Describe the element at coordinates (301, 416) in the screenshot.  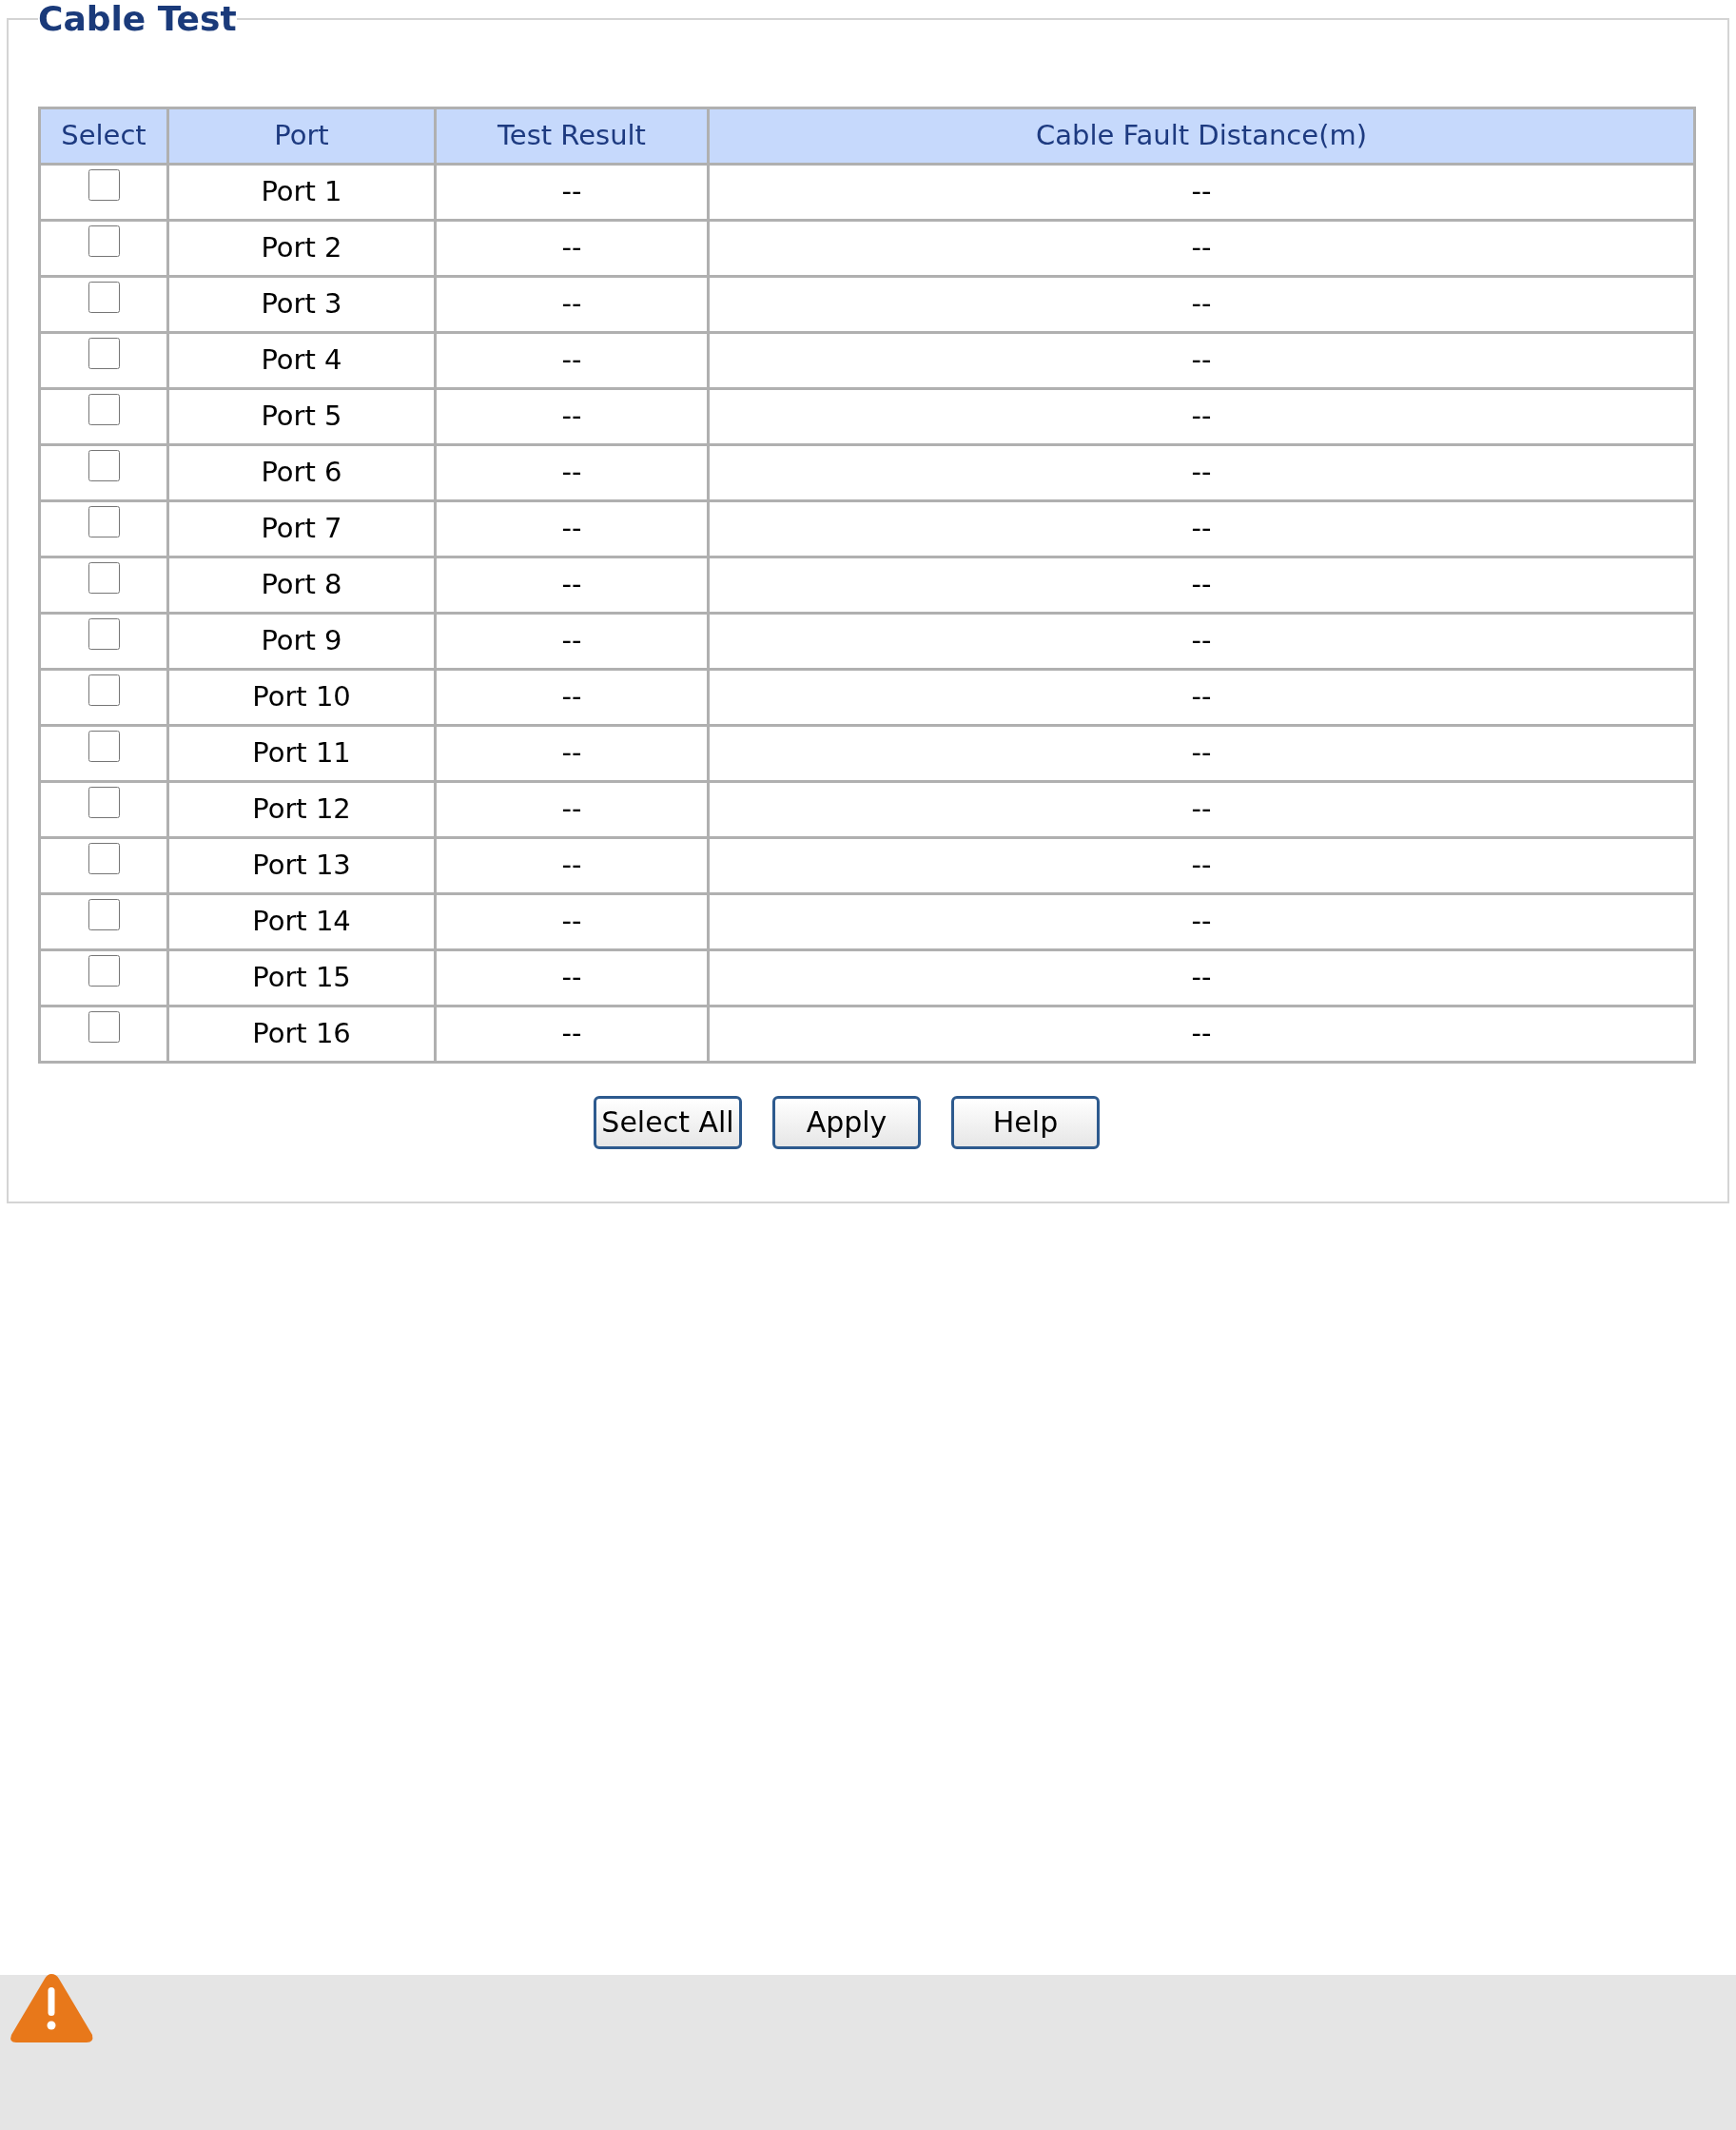
I see `table-cell: Port 5` at that location.